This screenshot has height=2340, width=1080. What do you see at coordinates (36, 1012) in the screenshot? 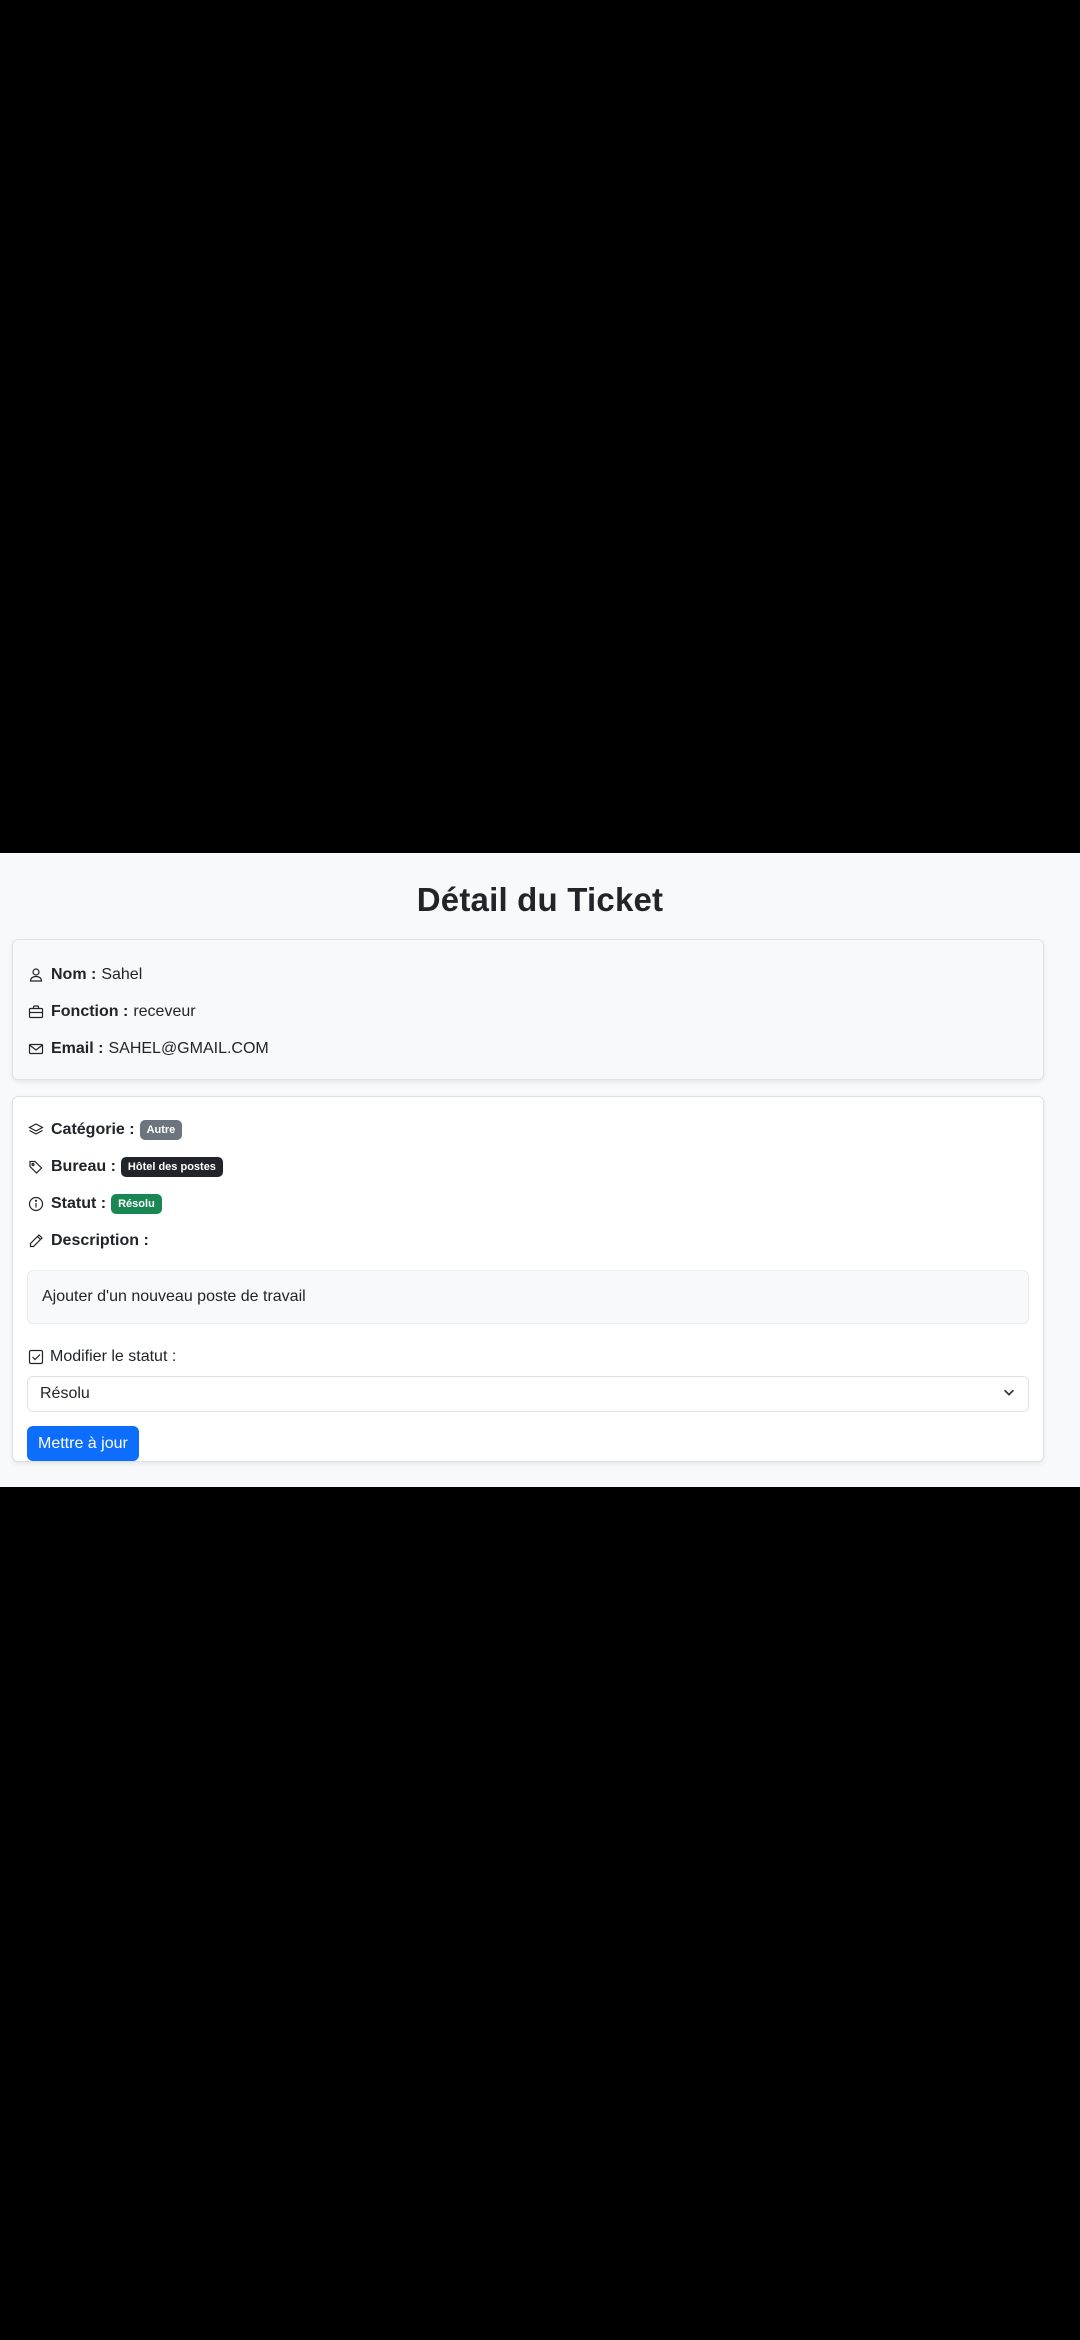
I see `briefcase-icon` at bounding box center [36, 1012].